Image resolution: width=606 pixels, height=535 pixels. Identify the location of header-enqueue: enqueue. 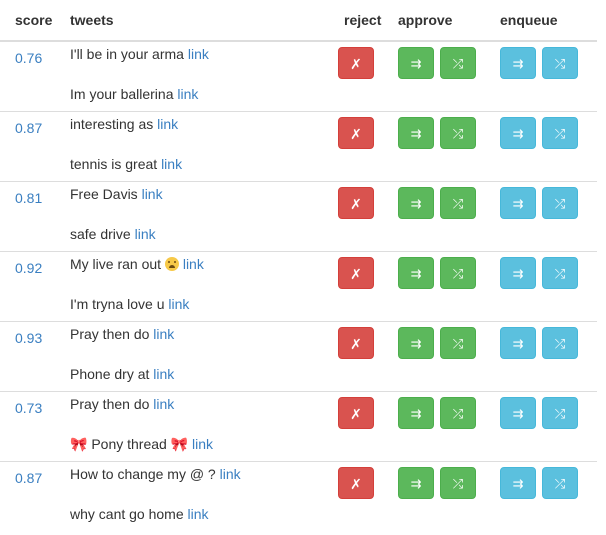
(542, 21).